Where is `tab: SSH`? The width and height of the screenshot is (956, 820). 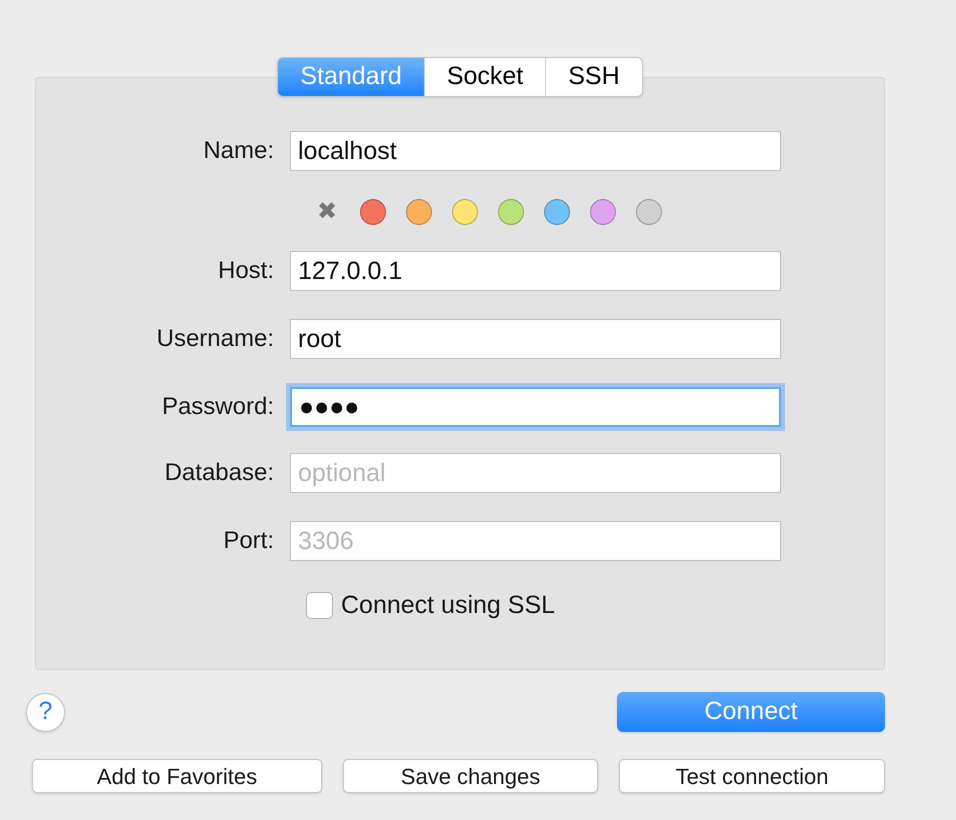 tab: SSH is located at coordinates (593, 77).